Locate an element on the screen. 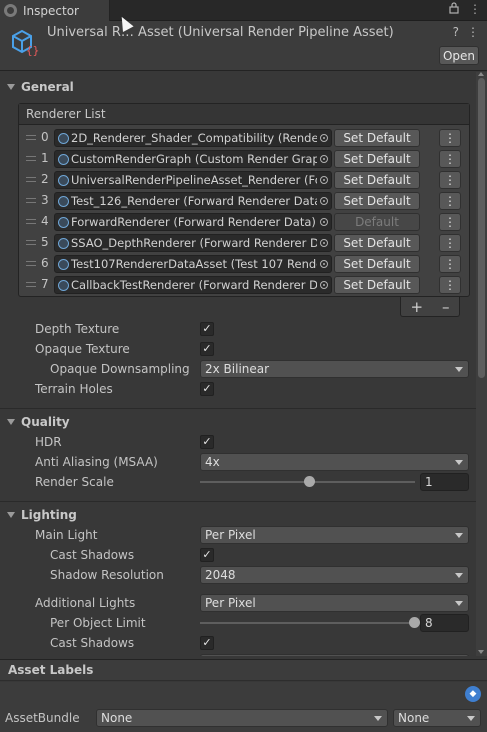 The image size is (487, 732). renderer-object-field: ForwardRenderer (Forward Renderer Data) is located at coordinates (193, 222).